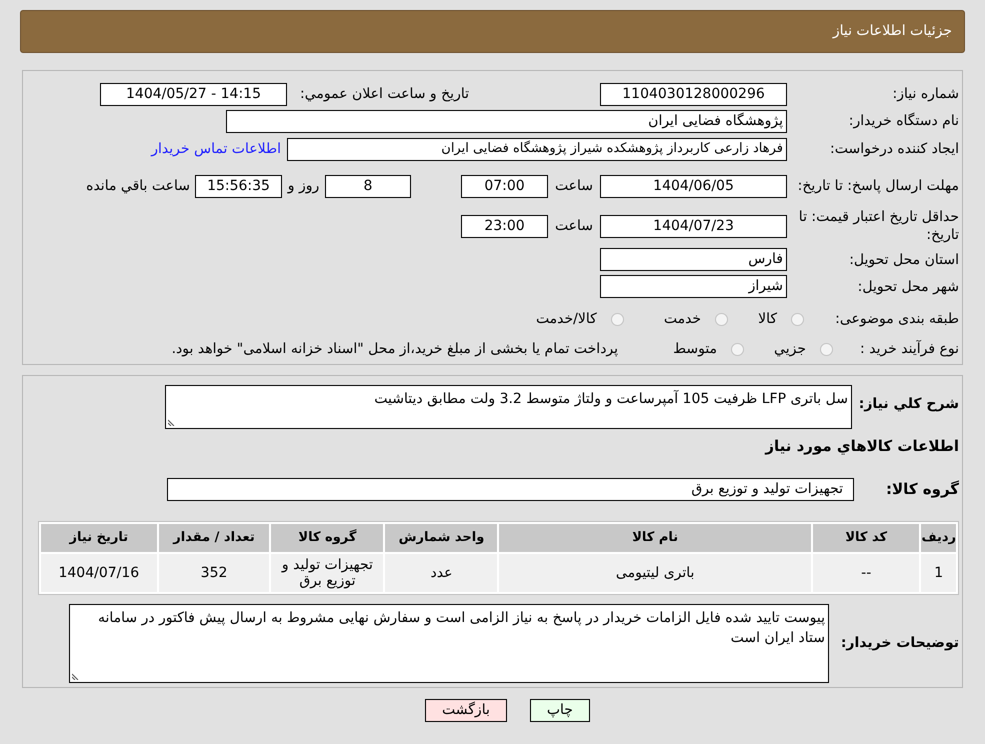  I want to click on table-cell: --, so click(866, 572).